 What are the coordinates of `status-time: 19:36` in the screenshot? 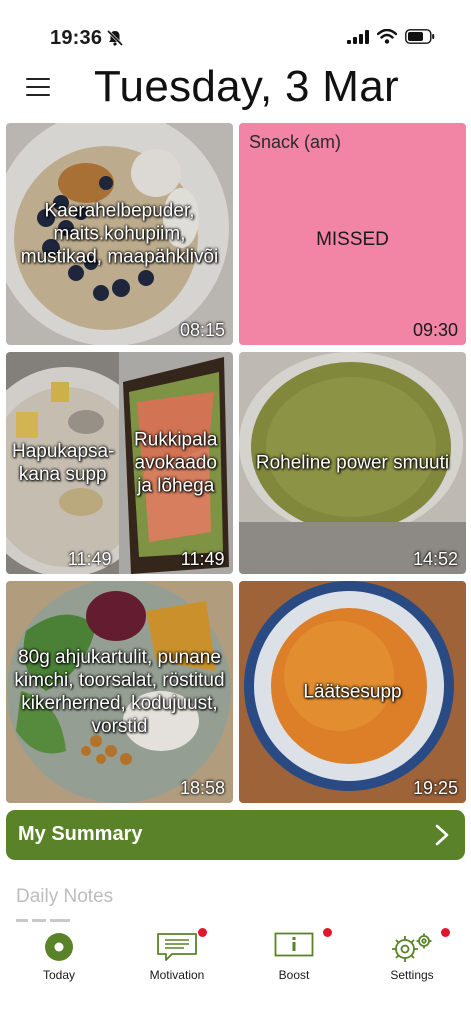 It's located at (76, 38).